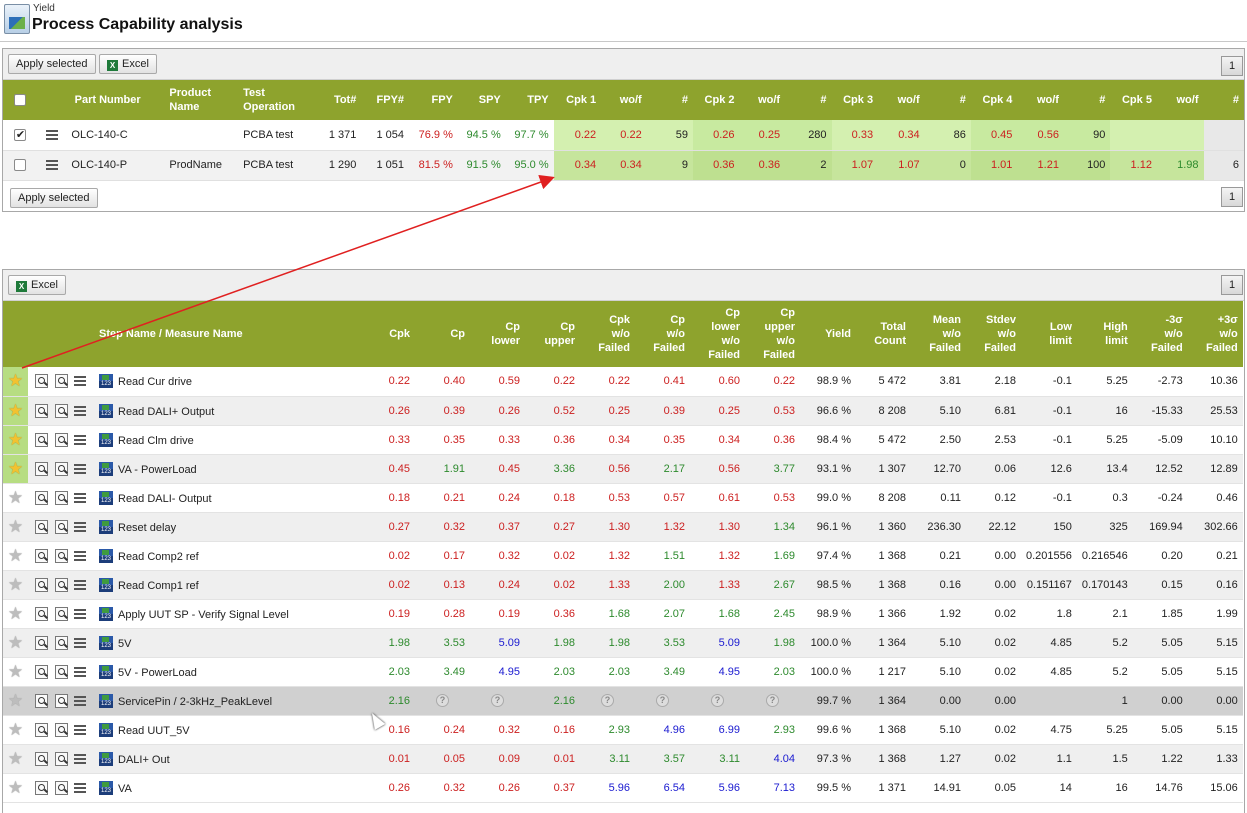  I want to click on apply-selected-button: Apply selected, so click(52, 64).